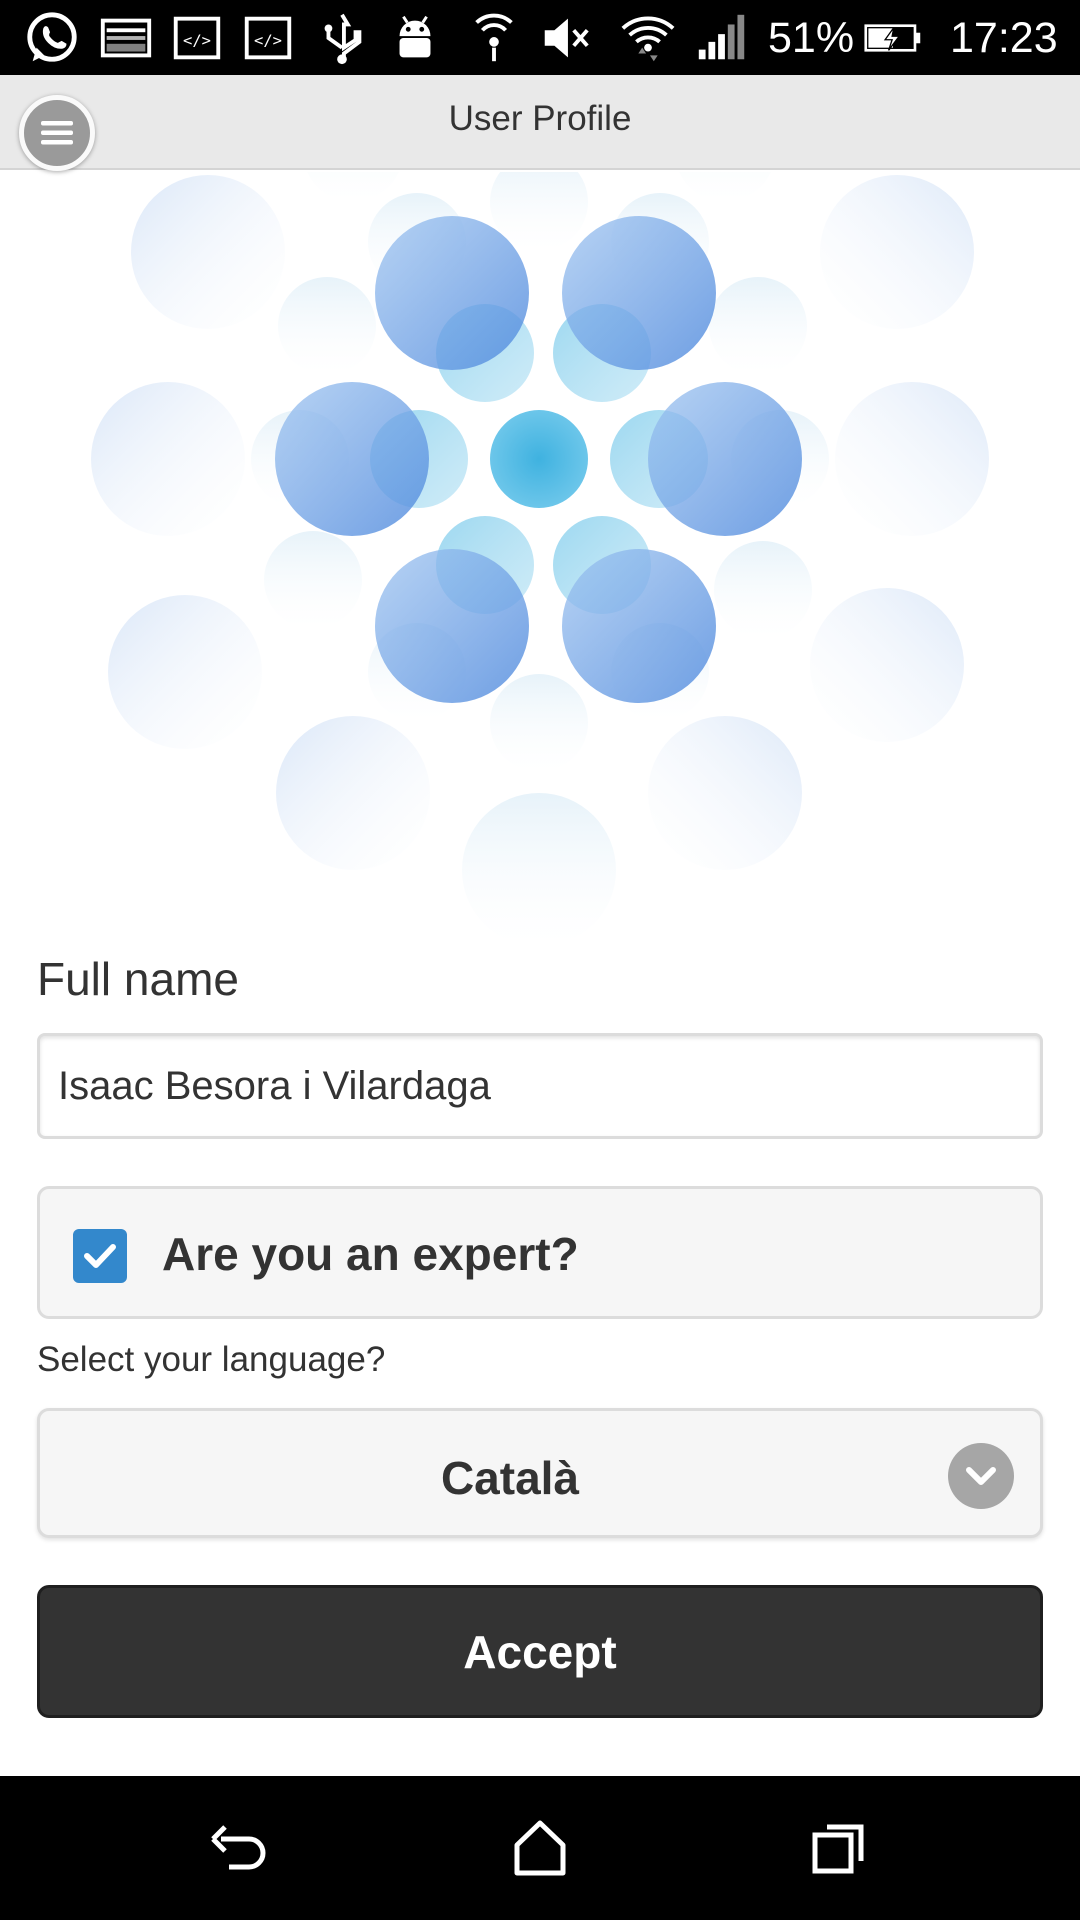 Image resolution: width=1080 pixels, height=1920 pixels. Describe the element at coordinates (540, 1651) in the screenshot. I see `accept-button: Accept` at that location.